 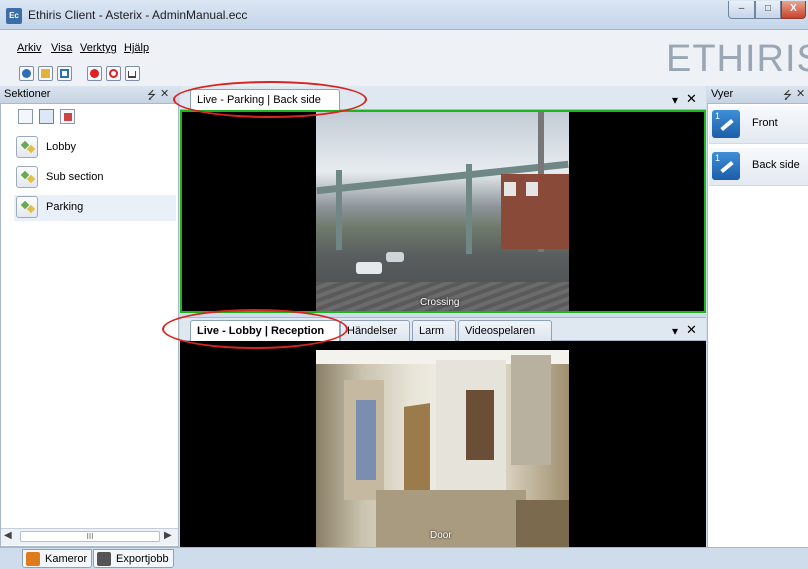 What do you see at coordinates (442, 211) in the screenshot?
I see `camera-feed-crossing` at bounding box center [442, 211].